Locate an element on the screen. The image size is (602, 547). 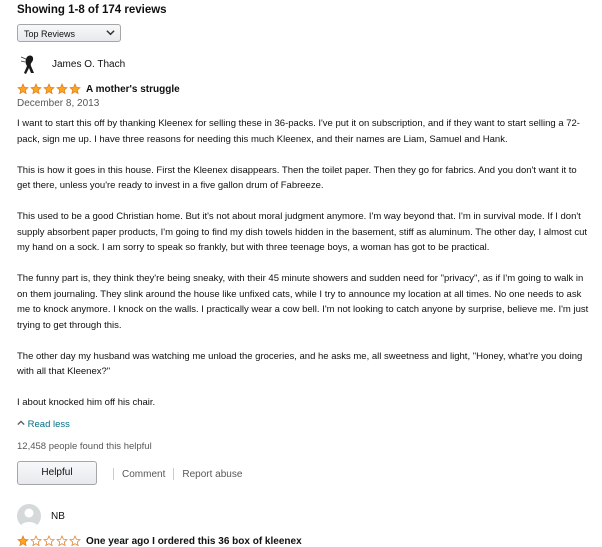
chevron-down-icon is located at coordinates (110, 34).